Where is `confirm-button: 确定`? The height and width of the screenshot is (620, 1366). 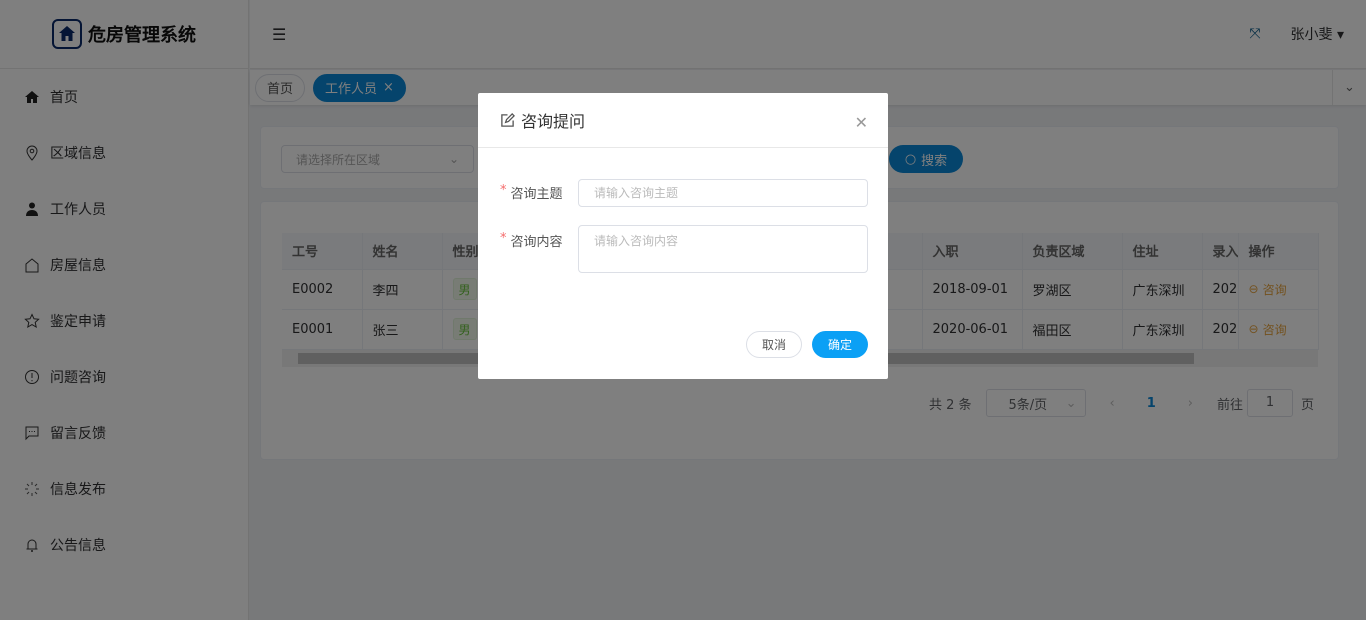
confirm-button: 确定 is located at coordinates (840, 344).